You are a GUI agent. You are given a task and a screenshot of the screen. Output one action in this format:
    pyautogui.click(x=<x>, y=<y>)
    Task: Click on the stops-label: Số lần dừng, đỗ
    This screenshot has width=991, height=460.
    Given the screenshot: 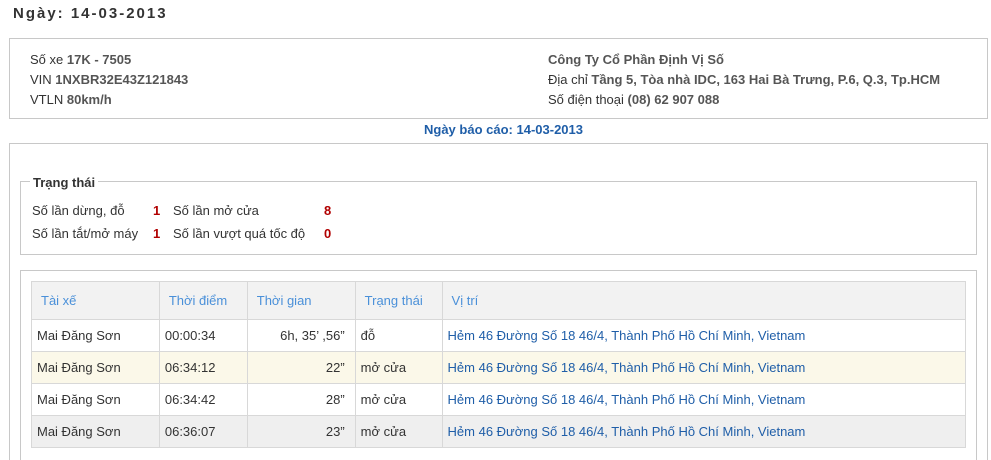 What is the action you would take?
    pyautogui.click(x=78, y=210)
    